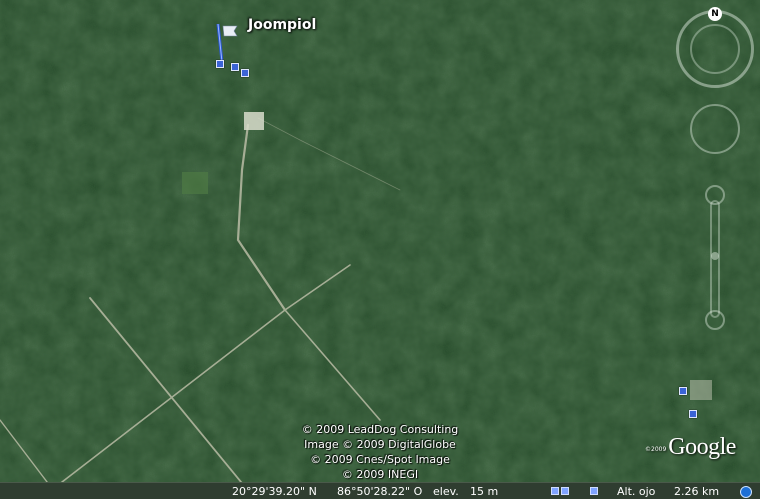 Image resolution: width=760 pixels, height=499 pixels. I want to click on look-control-icon, so click(715, 129).